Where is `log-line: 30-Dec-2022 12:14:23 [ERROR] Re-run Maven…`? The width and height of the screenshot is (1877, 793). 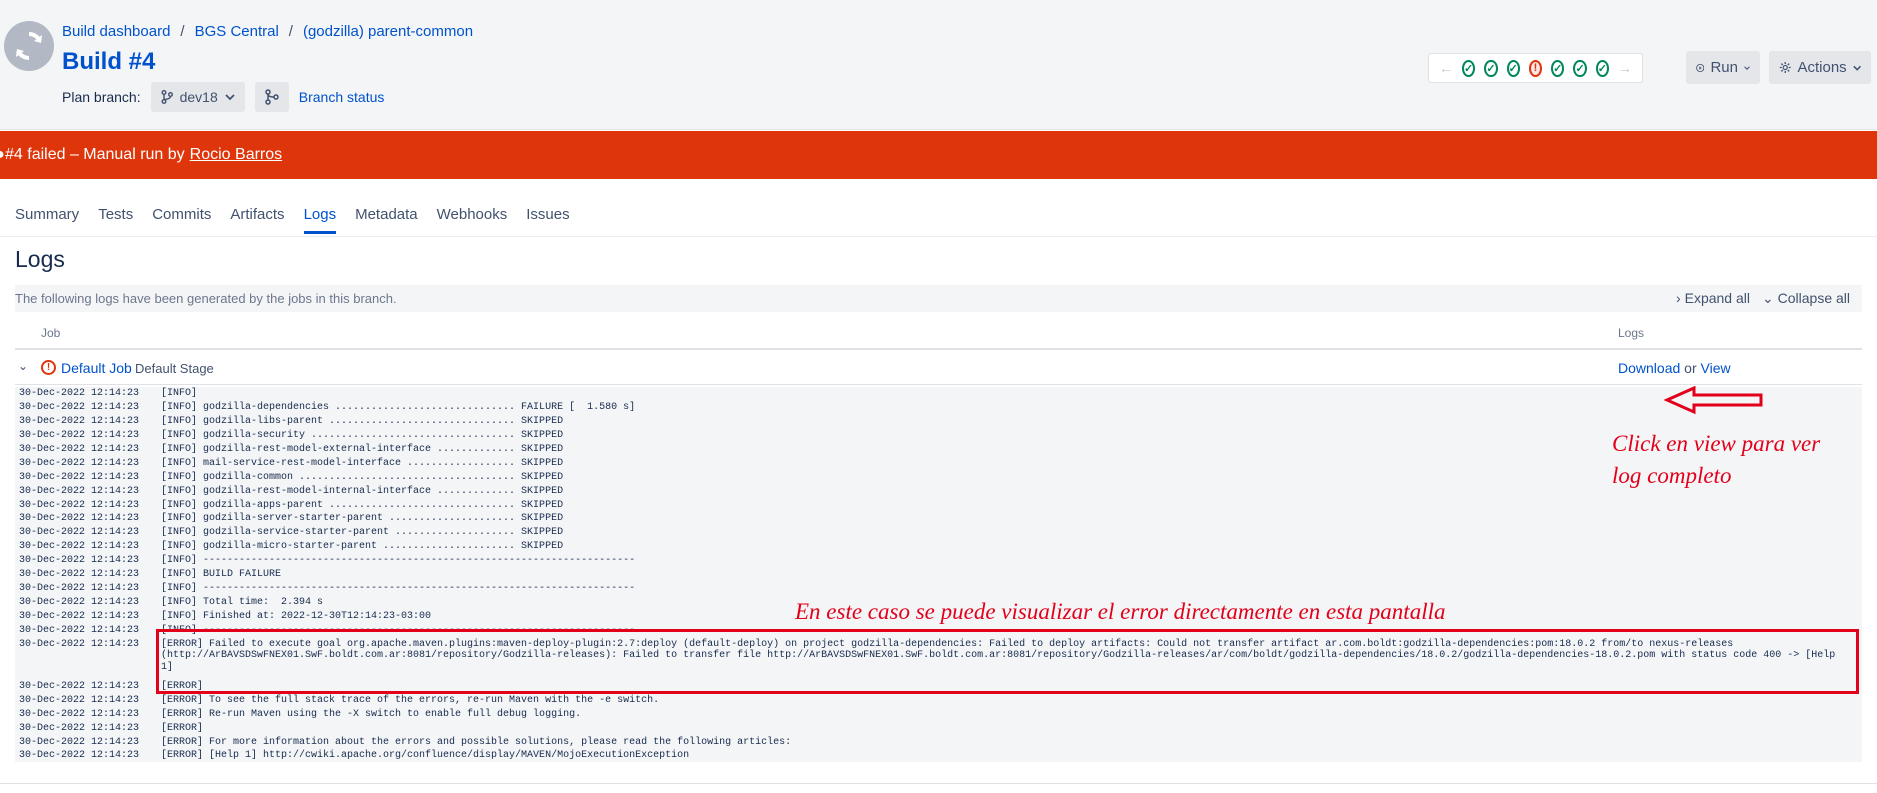
log-line: 30-Dec-2022 12:14:23 [ERROR] Re-run Maven… is located at coordinates (938, 715).